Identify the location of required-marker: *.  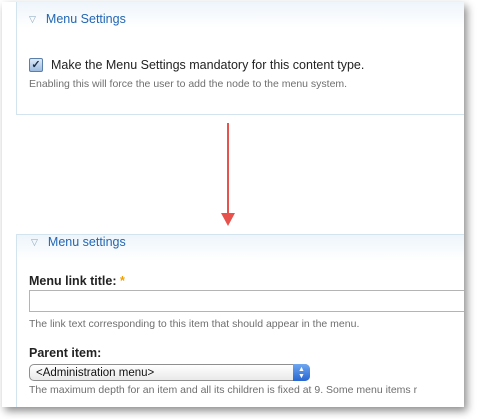
(122, 281).